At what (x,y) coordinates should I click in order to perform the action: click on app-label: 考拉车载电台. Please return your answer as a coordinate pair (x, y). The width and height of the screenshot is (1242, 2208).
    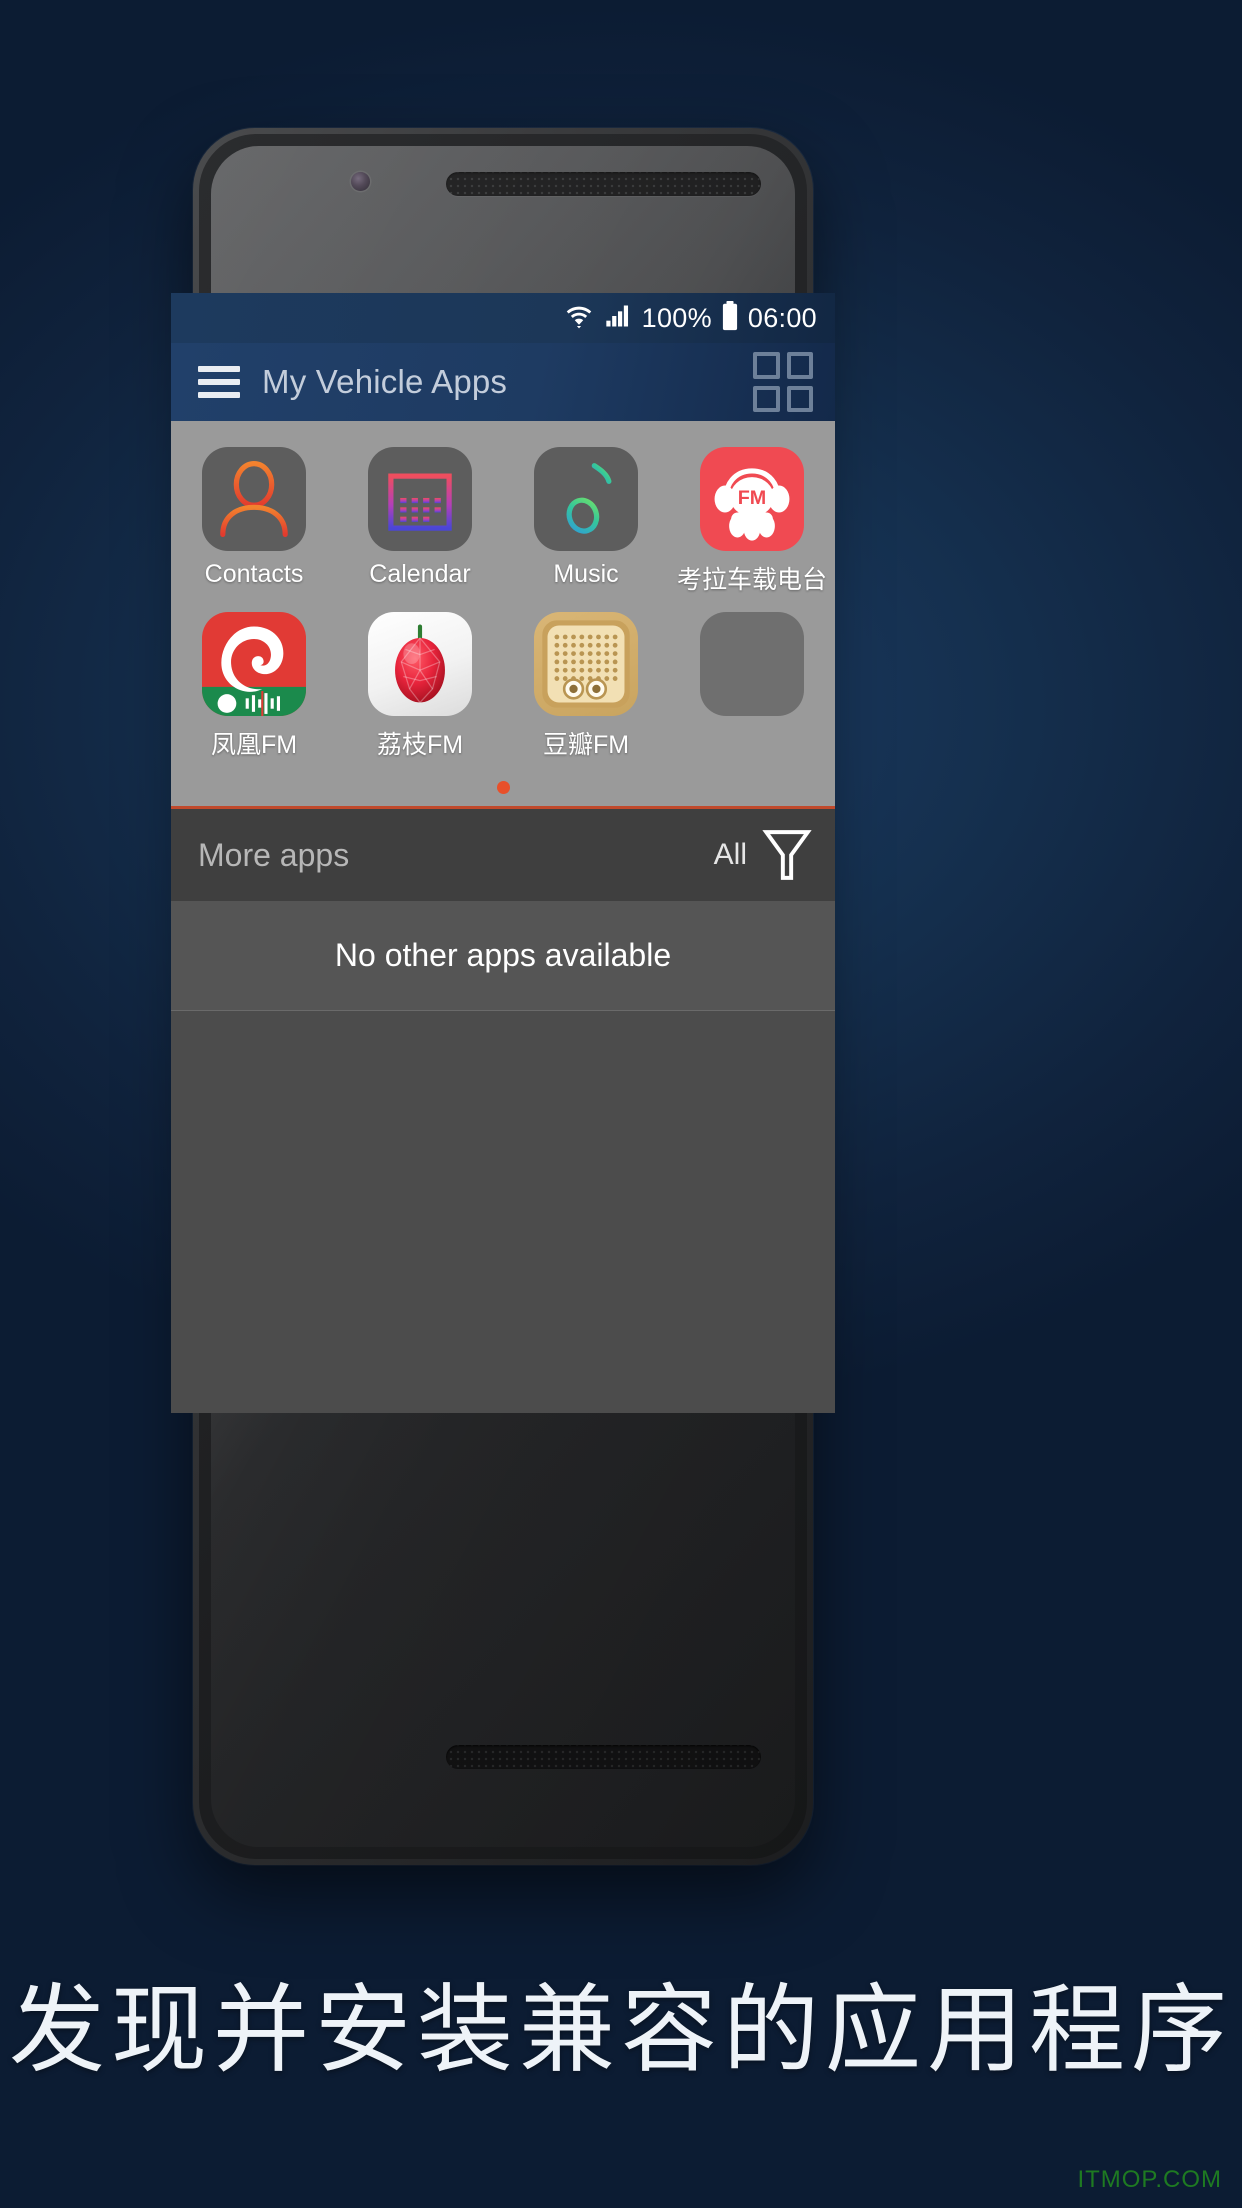
    Looking at the image, I should click on (751, 580).